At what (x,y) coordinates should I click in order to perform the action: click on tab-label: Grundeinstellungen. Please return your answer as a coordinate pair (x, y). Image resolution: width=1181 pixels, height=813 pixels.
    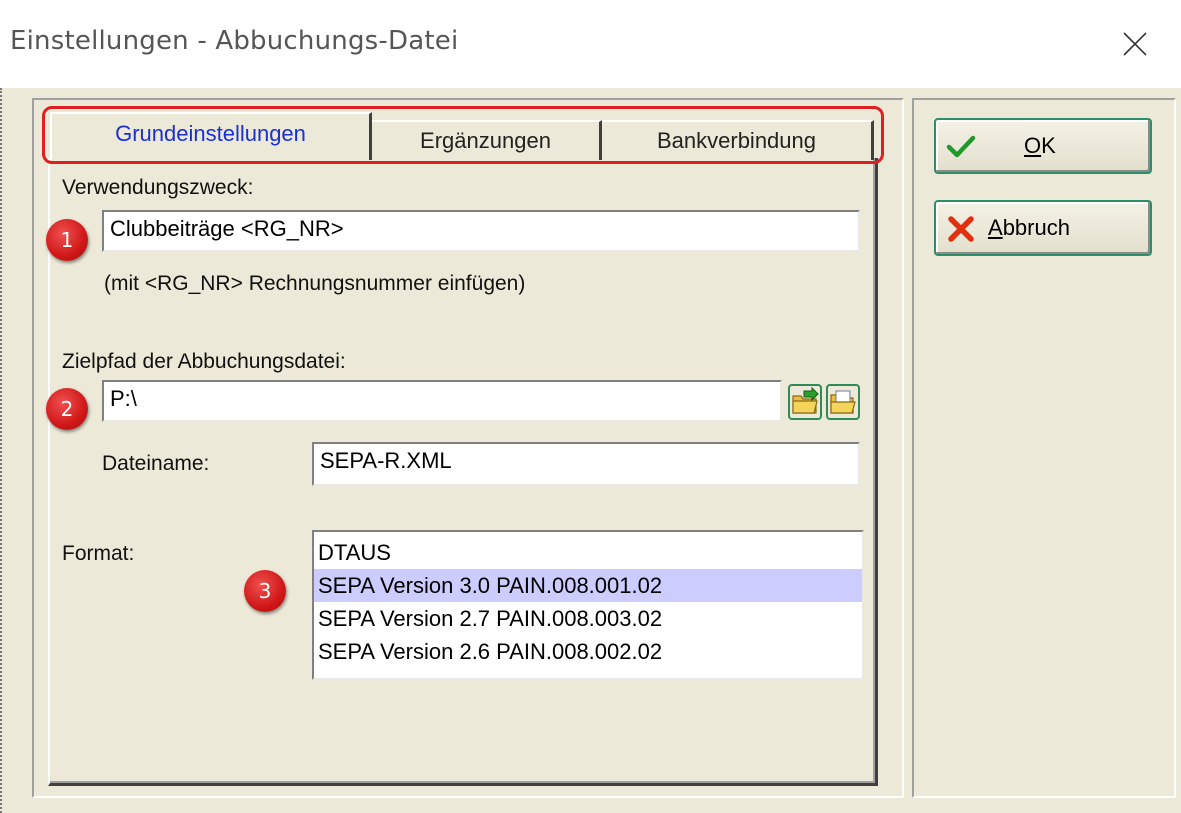
    Looking at the image, I should click on (210, 133).